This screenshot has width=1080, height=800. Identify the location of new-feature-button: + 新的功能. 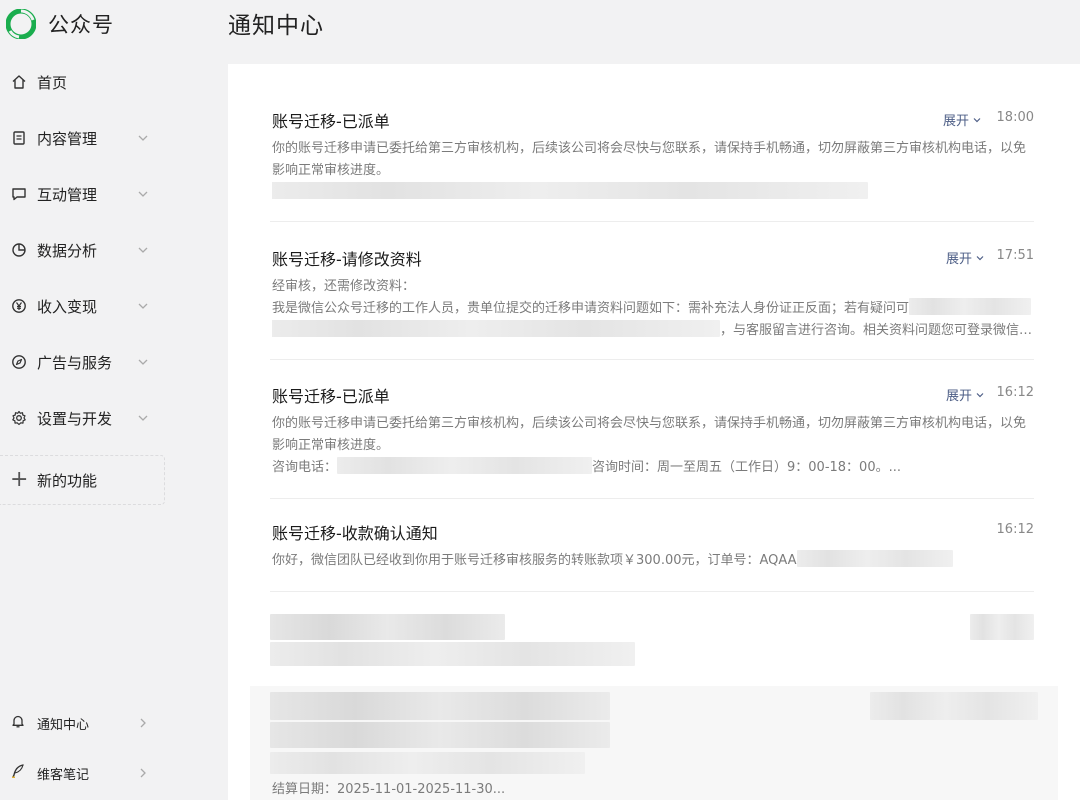
(82, 480).